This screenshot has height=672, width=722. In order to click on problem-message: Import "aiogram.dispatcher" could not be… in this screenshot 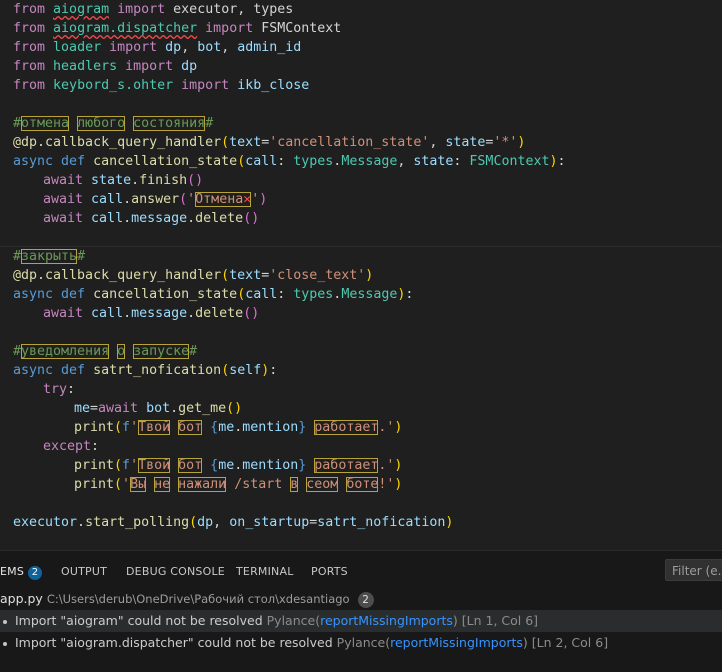, I will do `click(173, 642)`.